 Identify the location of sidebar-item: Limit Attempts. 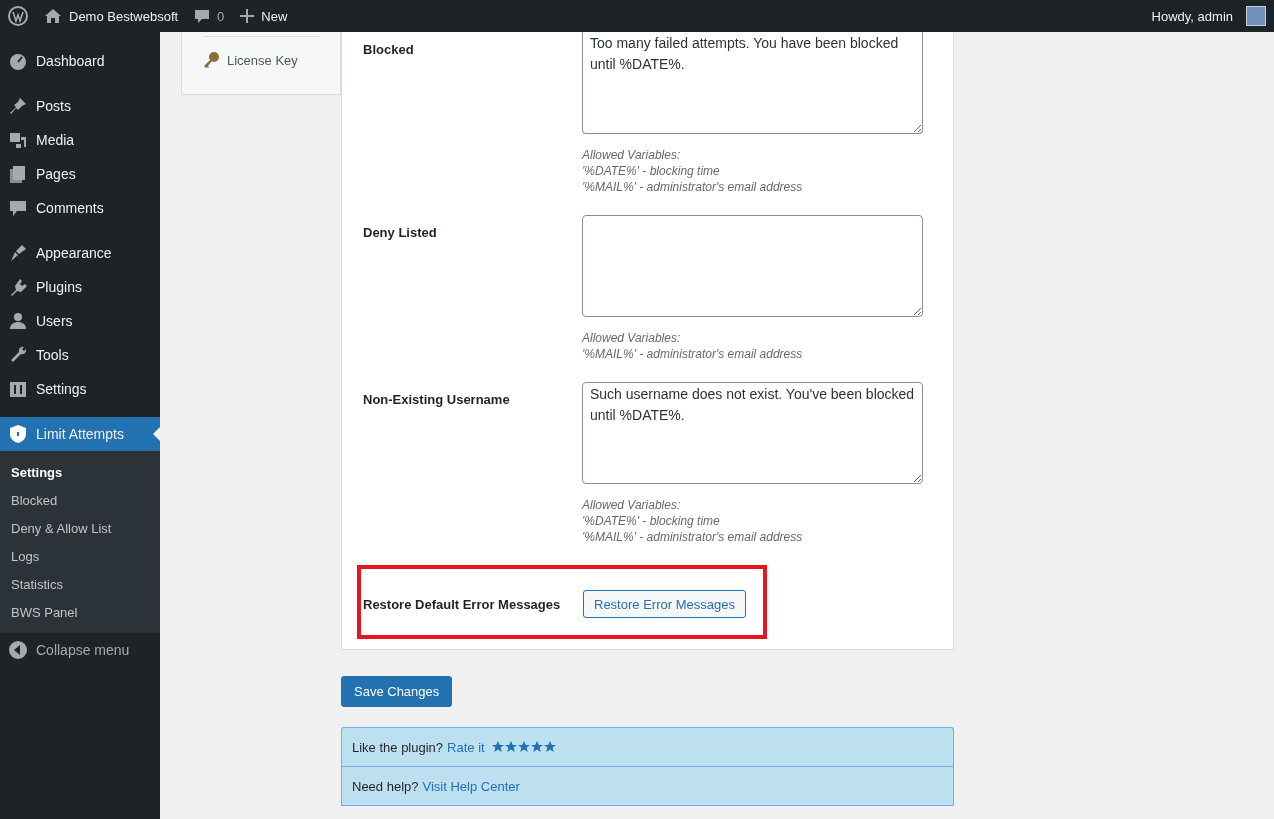
(80, 434).